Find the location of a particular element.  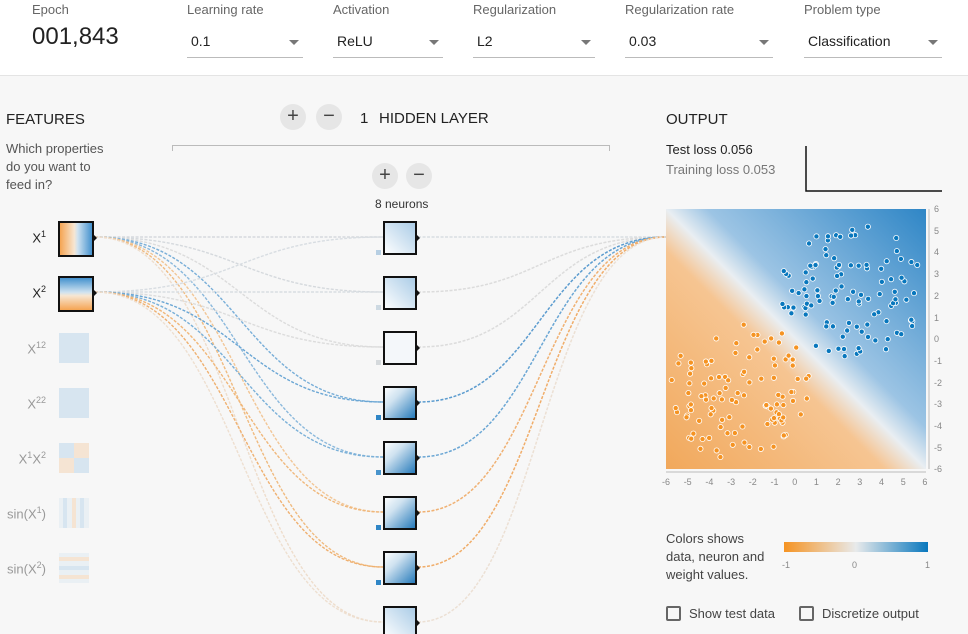

feature-x1-tile is located at coordinates (76, 239).